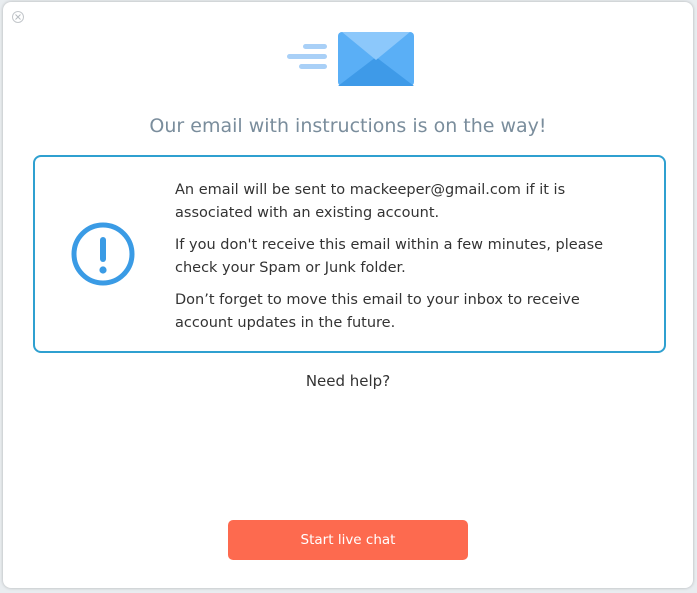 The image size is (697, 593). Describe the element at coordinates (103, 254) in the screenshot. I see `exclamation-circle-icon` at that location.